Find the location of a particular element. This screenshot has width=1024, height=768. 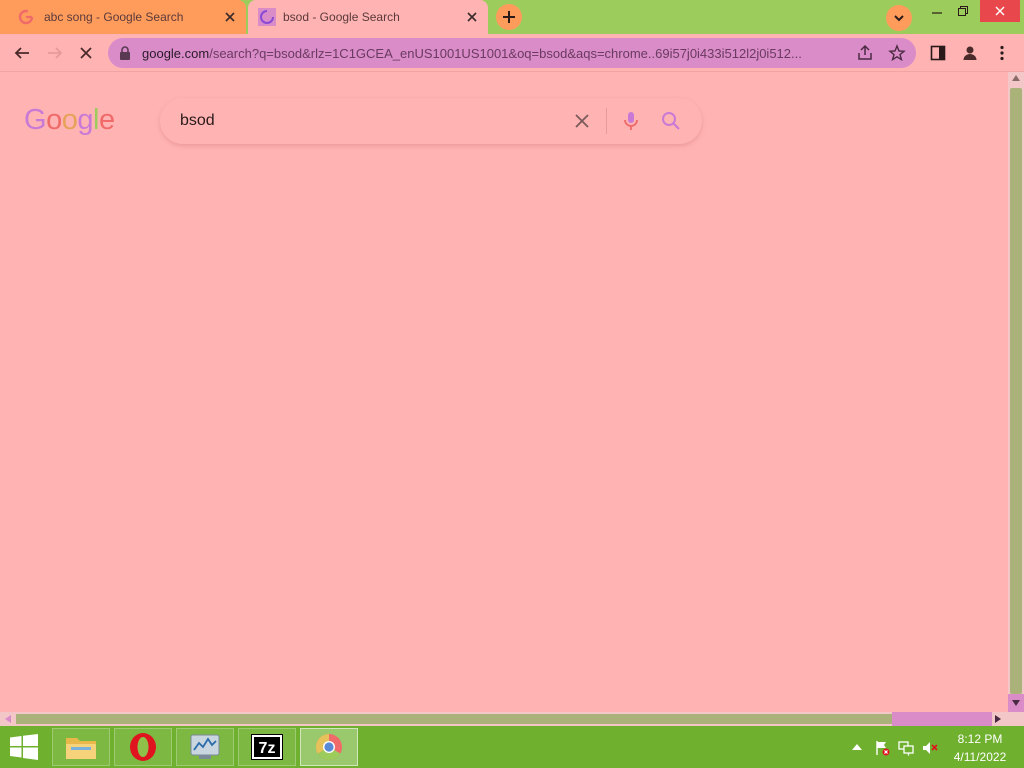

taskbar-chrome is located at coordinates (329, 747).